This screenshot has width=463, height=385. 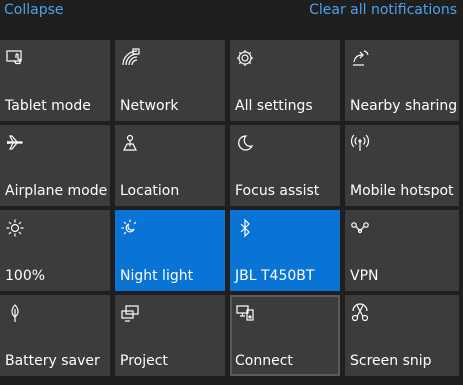 I want to click on night-light-icon, so click(x=130, y=228).